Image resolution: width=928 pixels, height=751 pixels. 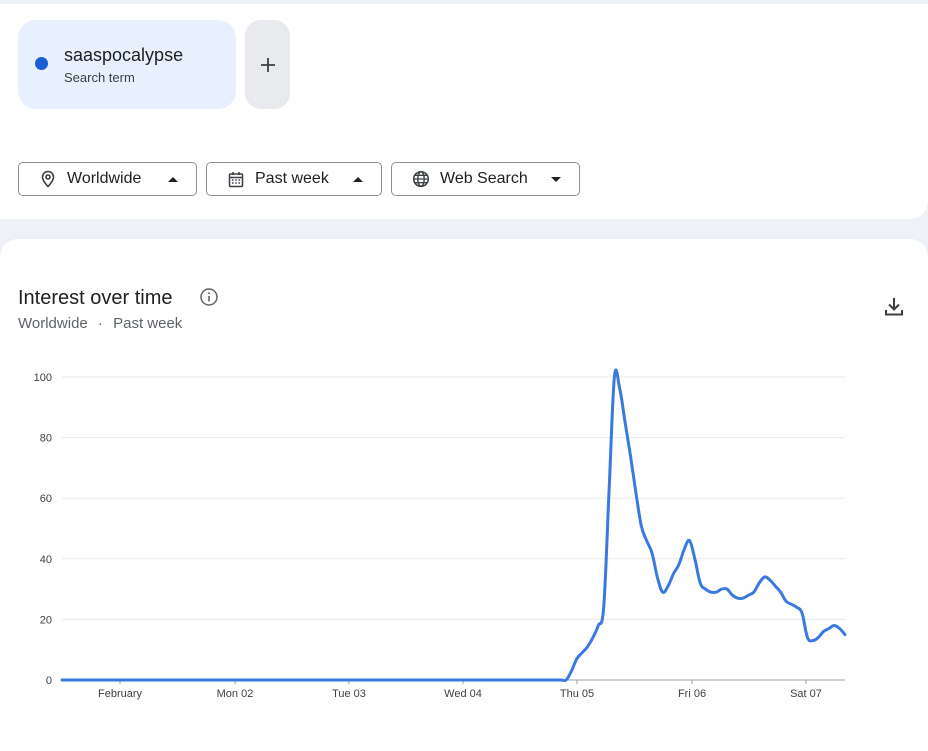 I want to click on y-tick-label: 20, so click(x=46, y=620).